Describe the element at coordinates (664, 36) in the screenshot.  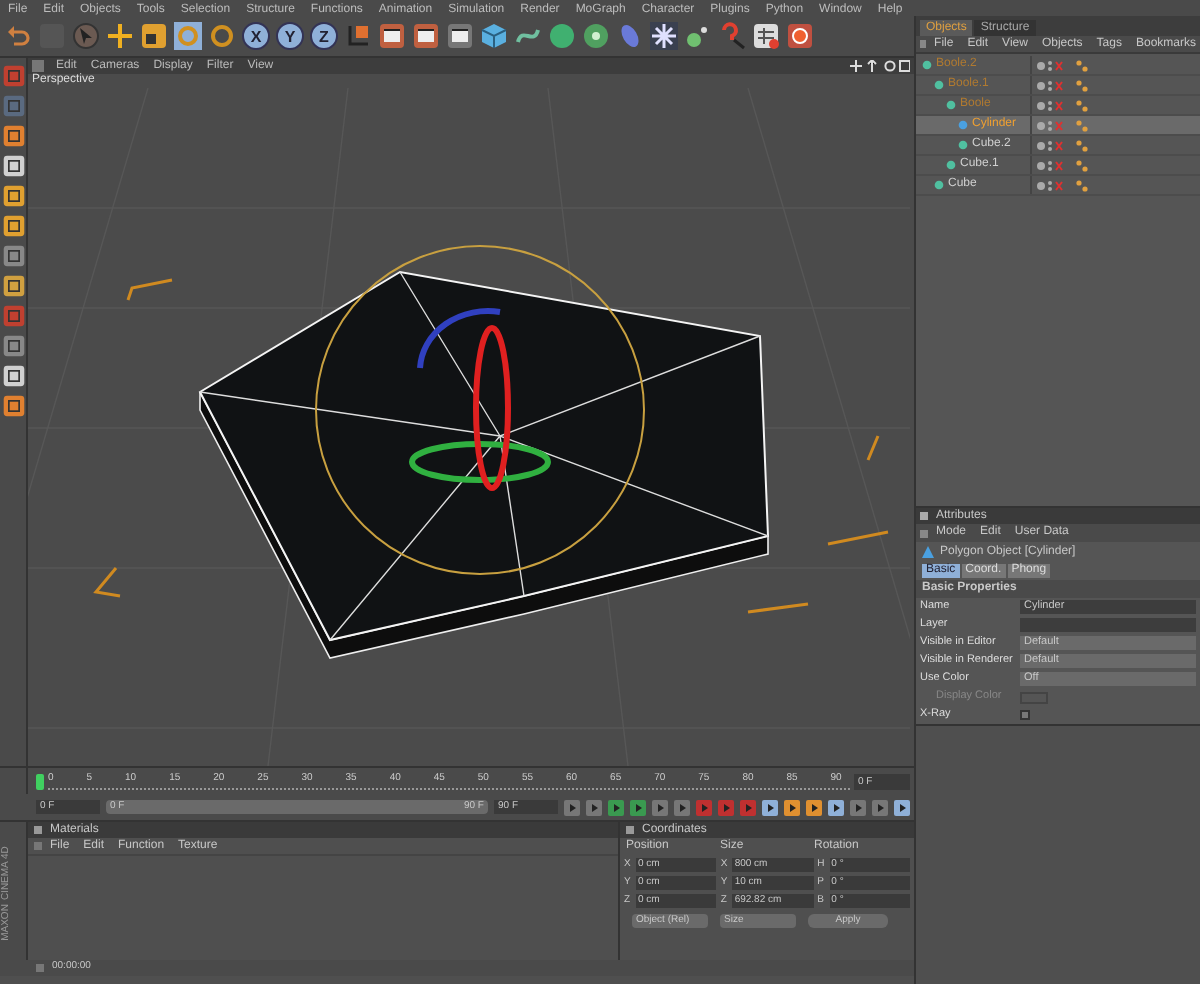
I see `environment-icon` at that location.